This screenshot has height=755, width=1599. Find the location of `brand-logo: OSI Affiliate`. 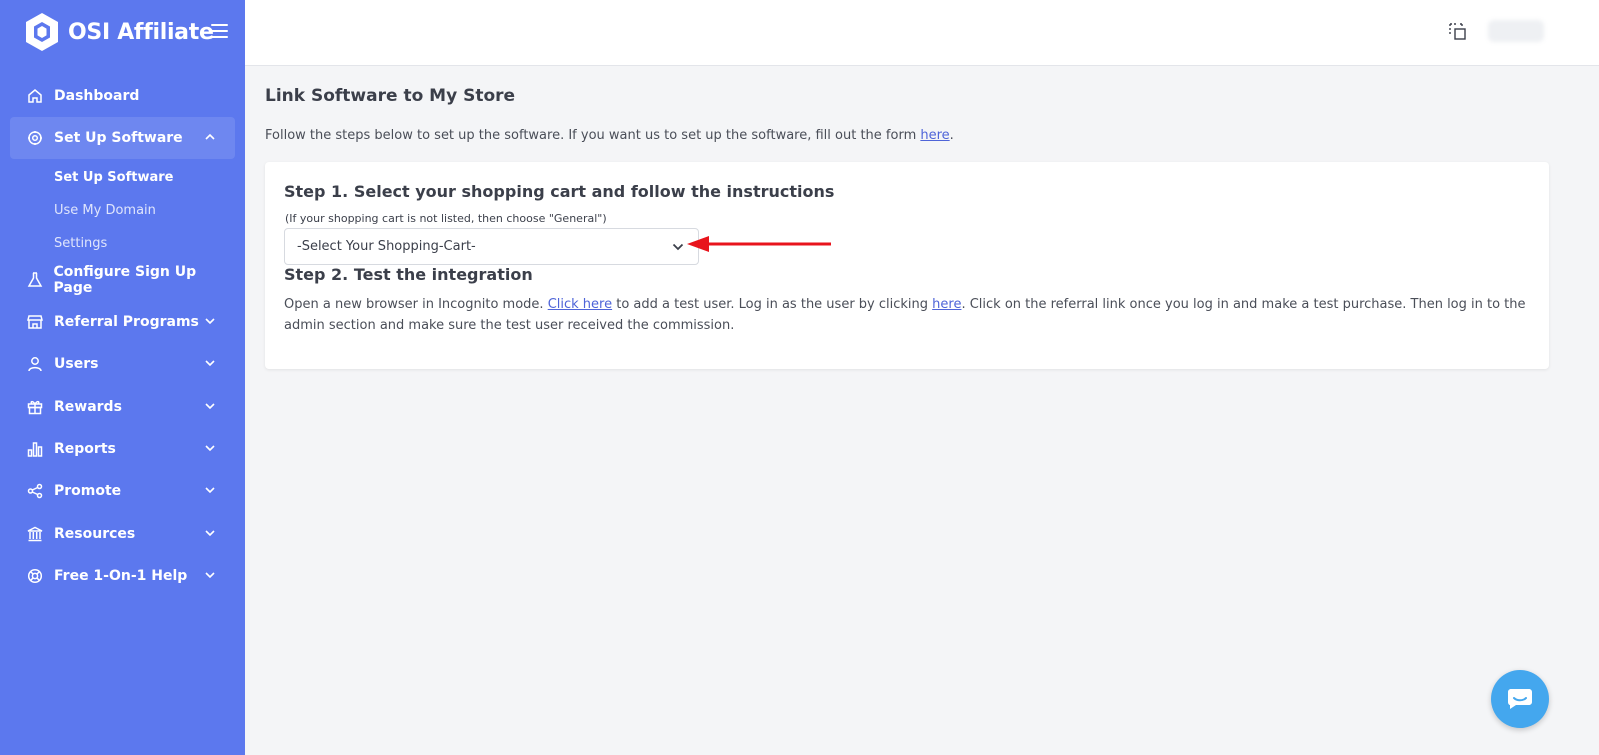

brand-logo: OSI Affiliate is located at coordinates (119, 32).